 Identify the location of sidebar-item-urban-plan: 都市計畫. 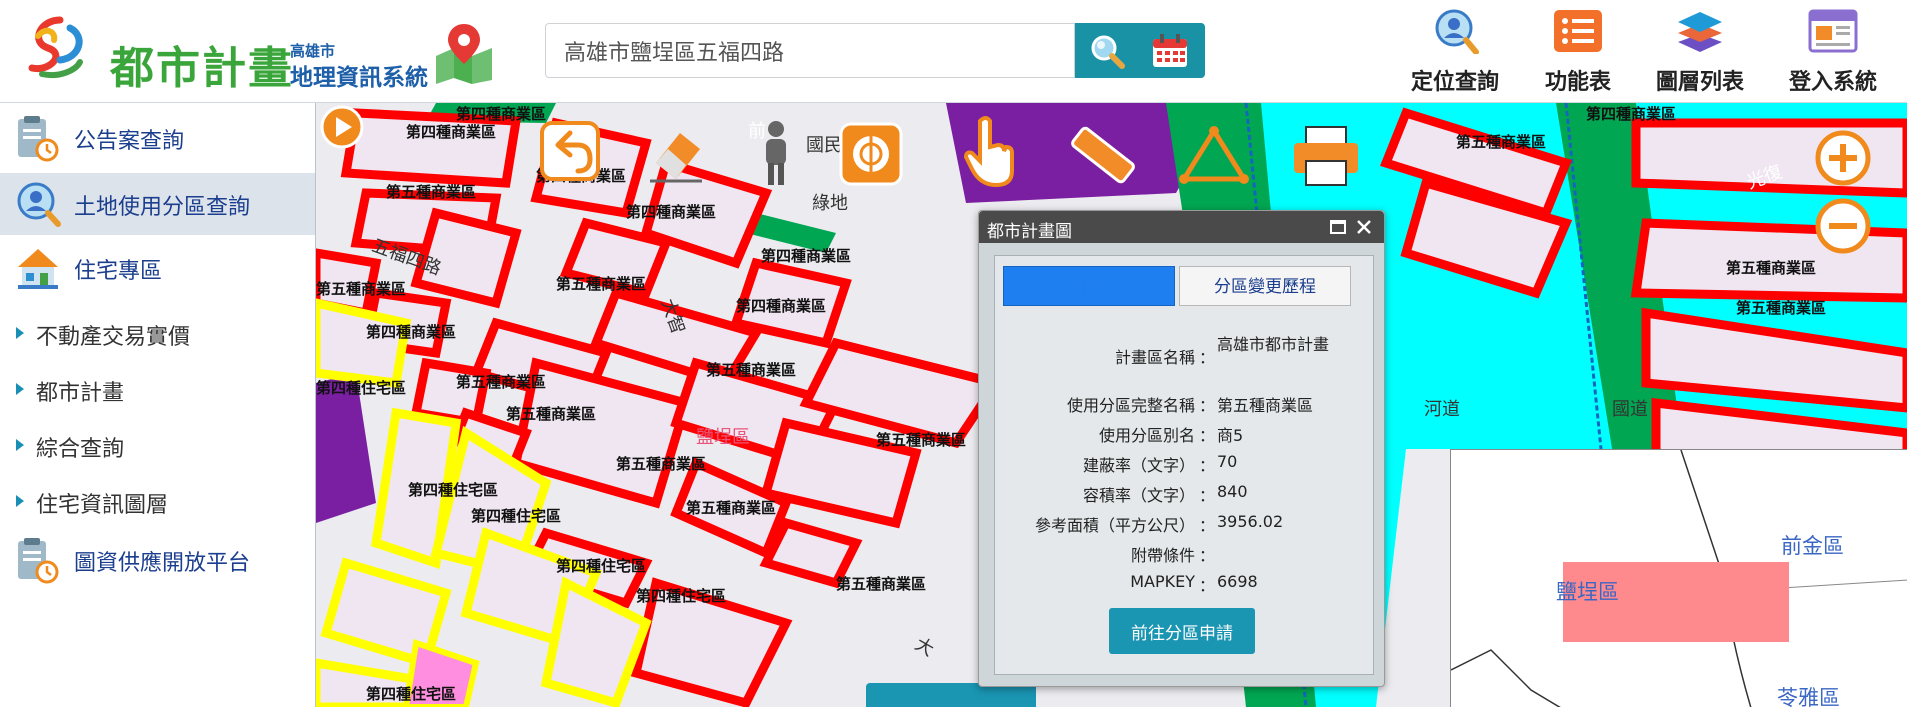
(157, 388).